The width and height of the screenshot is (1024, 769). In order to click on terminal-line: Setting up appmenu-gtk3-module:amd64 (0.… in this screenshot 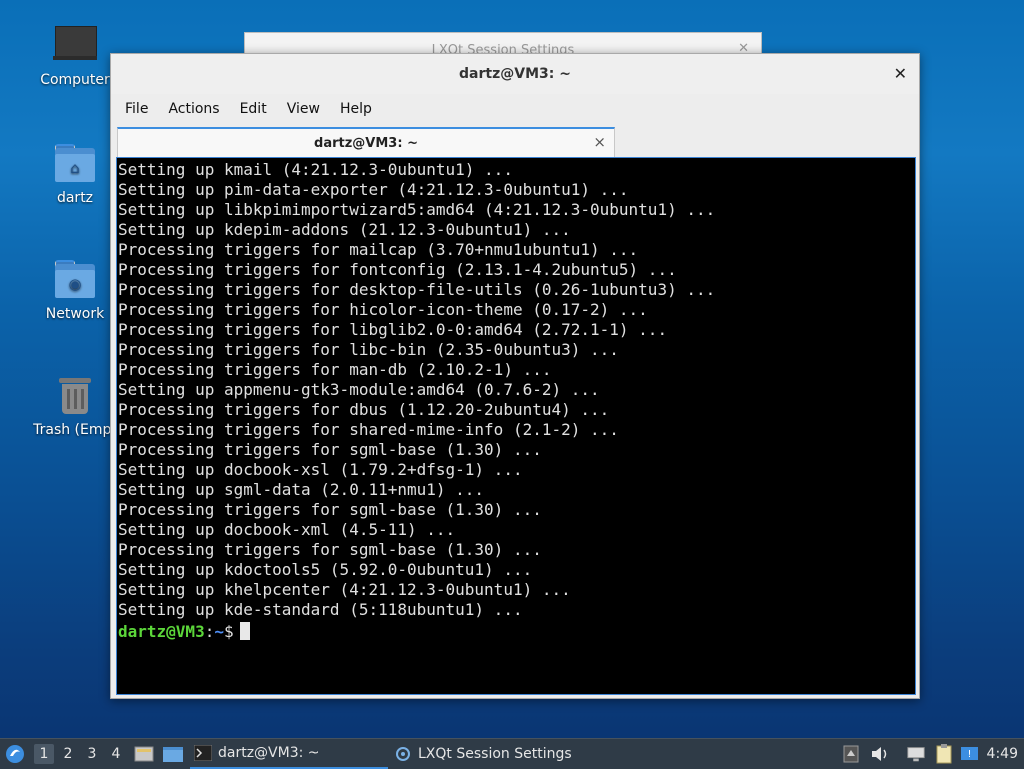, I will do `click(359, 389)`.